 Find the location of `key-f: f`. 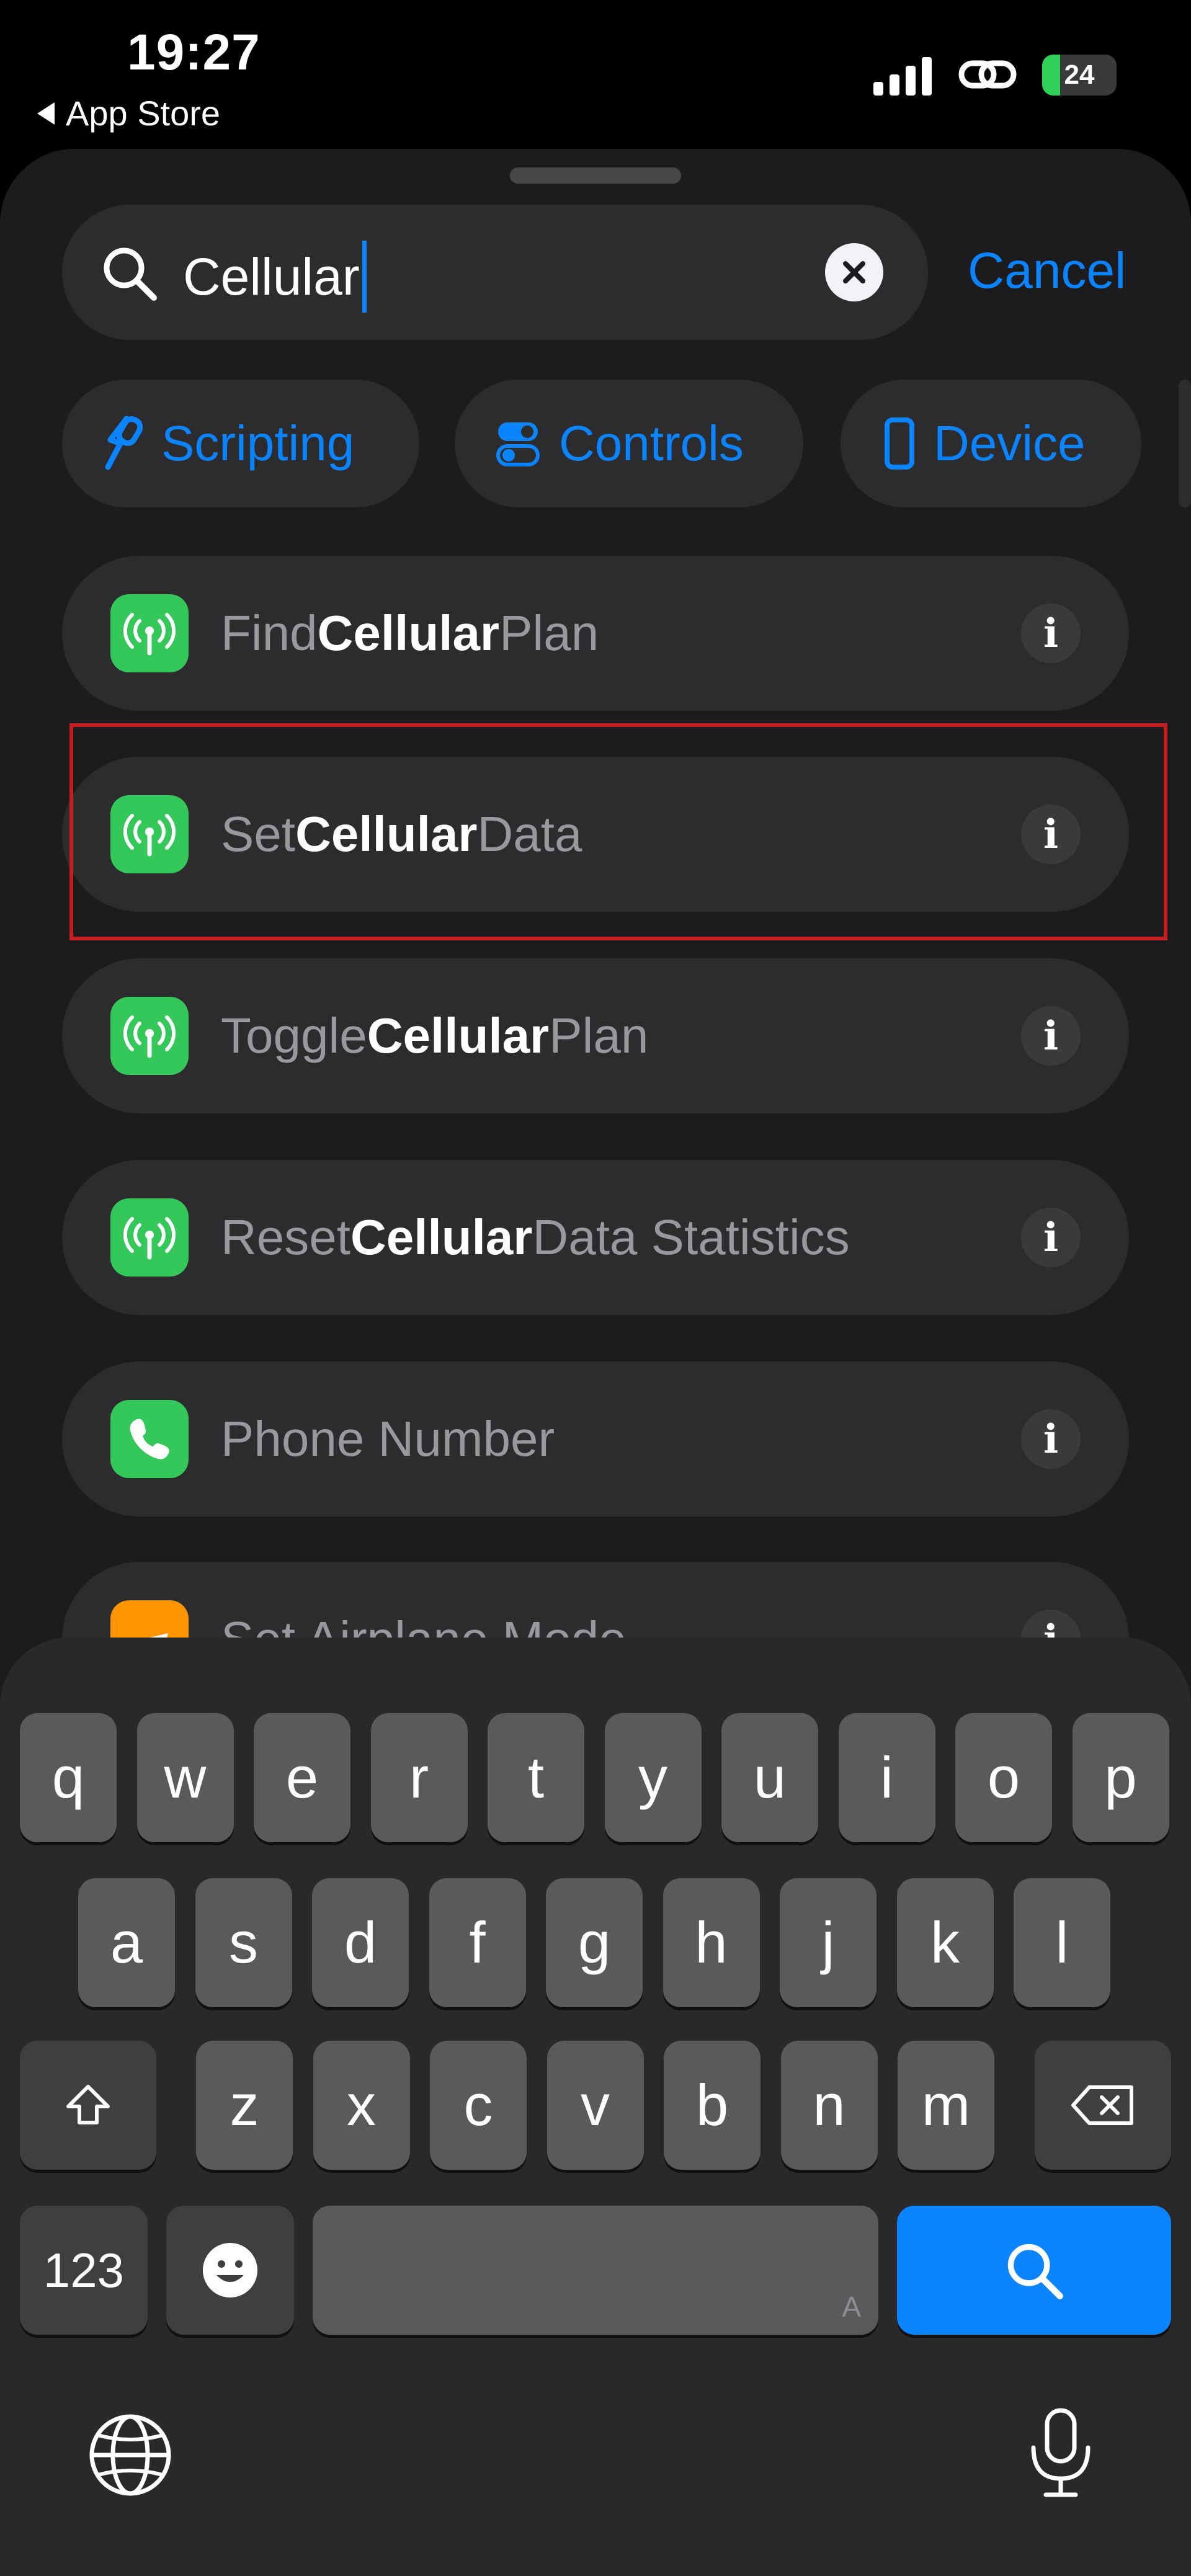

key-f: f is located at coordinates (478, 1943).